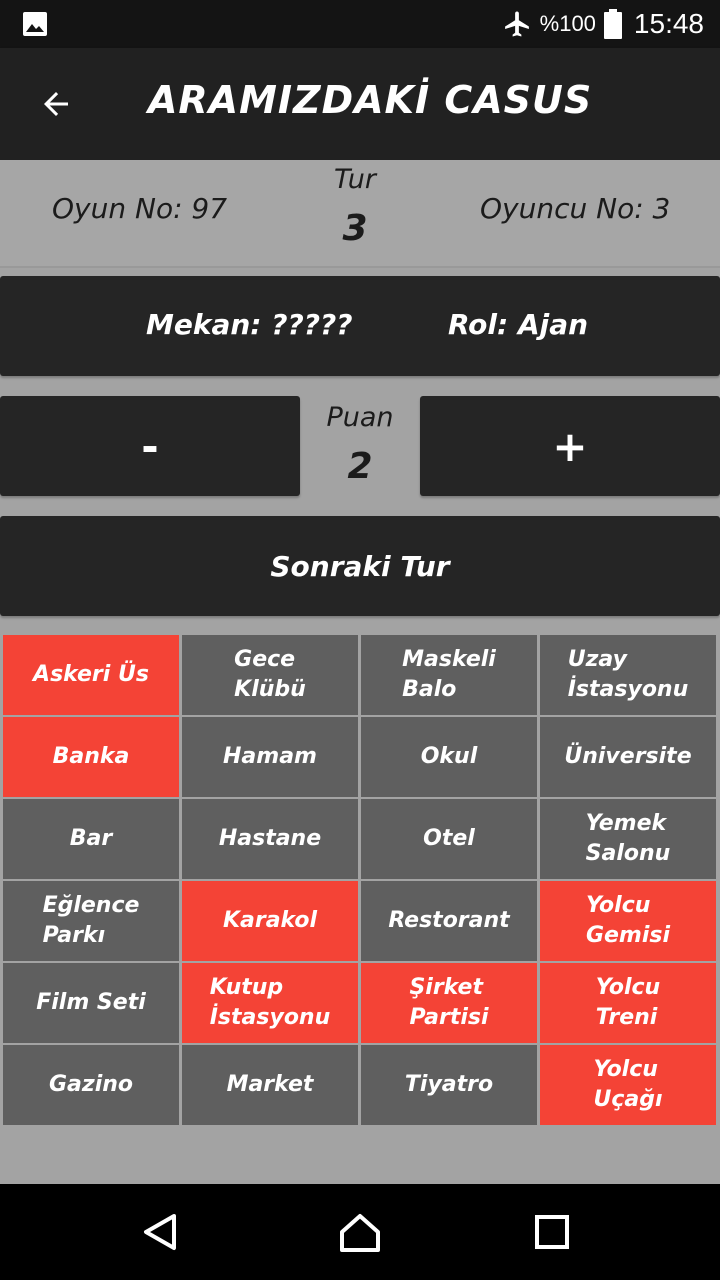  I want to click on location-label: Restorant, so click(449, 920).